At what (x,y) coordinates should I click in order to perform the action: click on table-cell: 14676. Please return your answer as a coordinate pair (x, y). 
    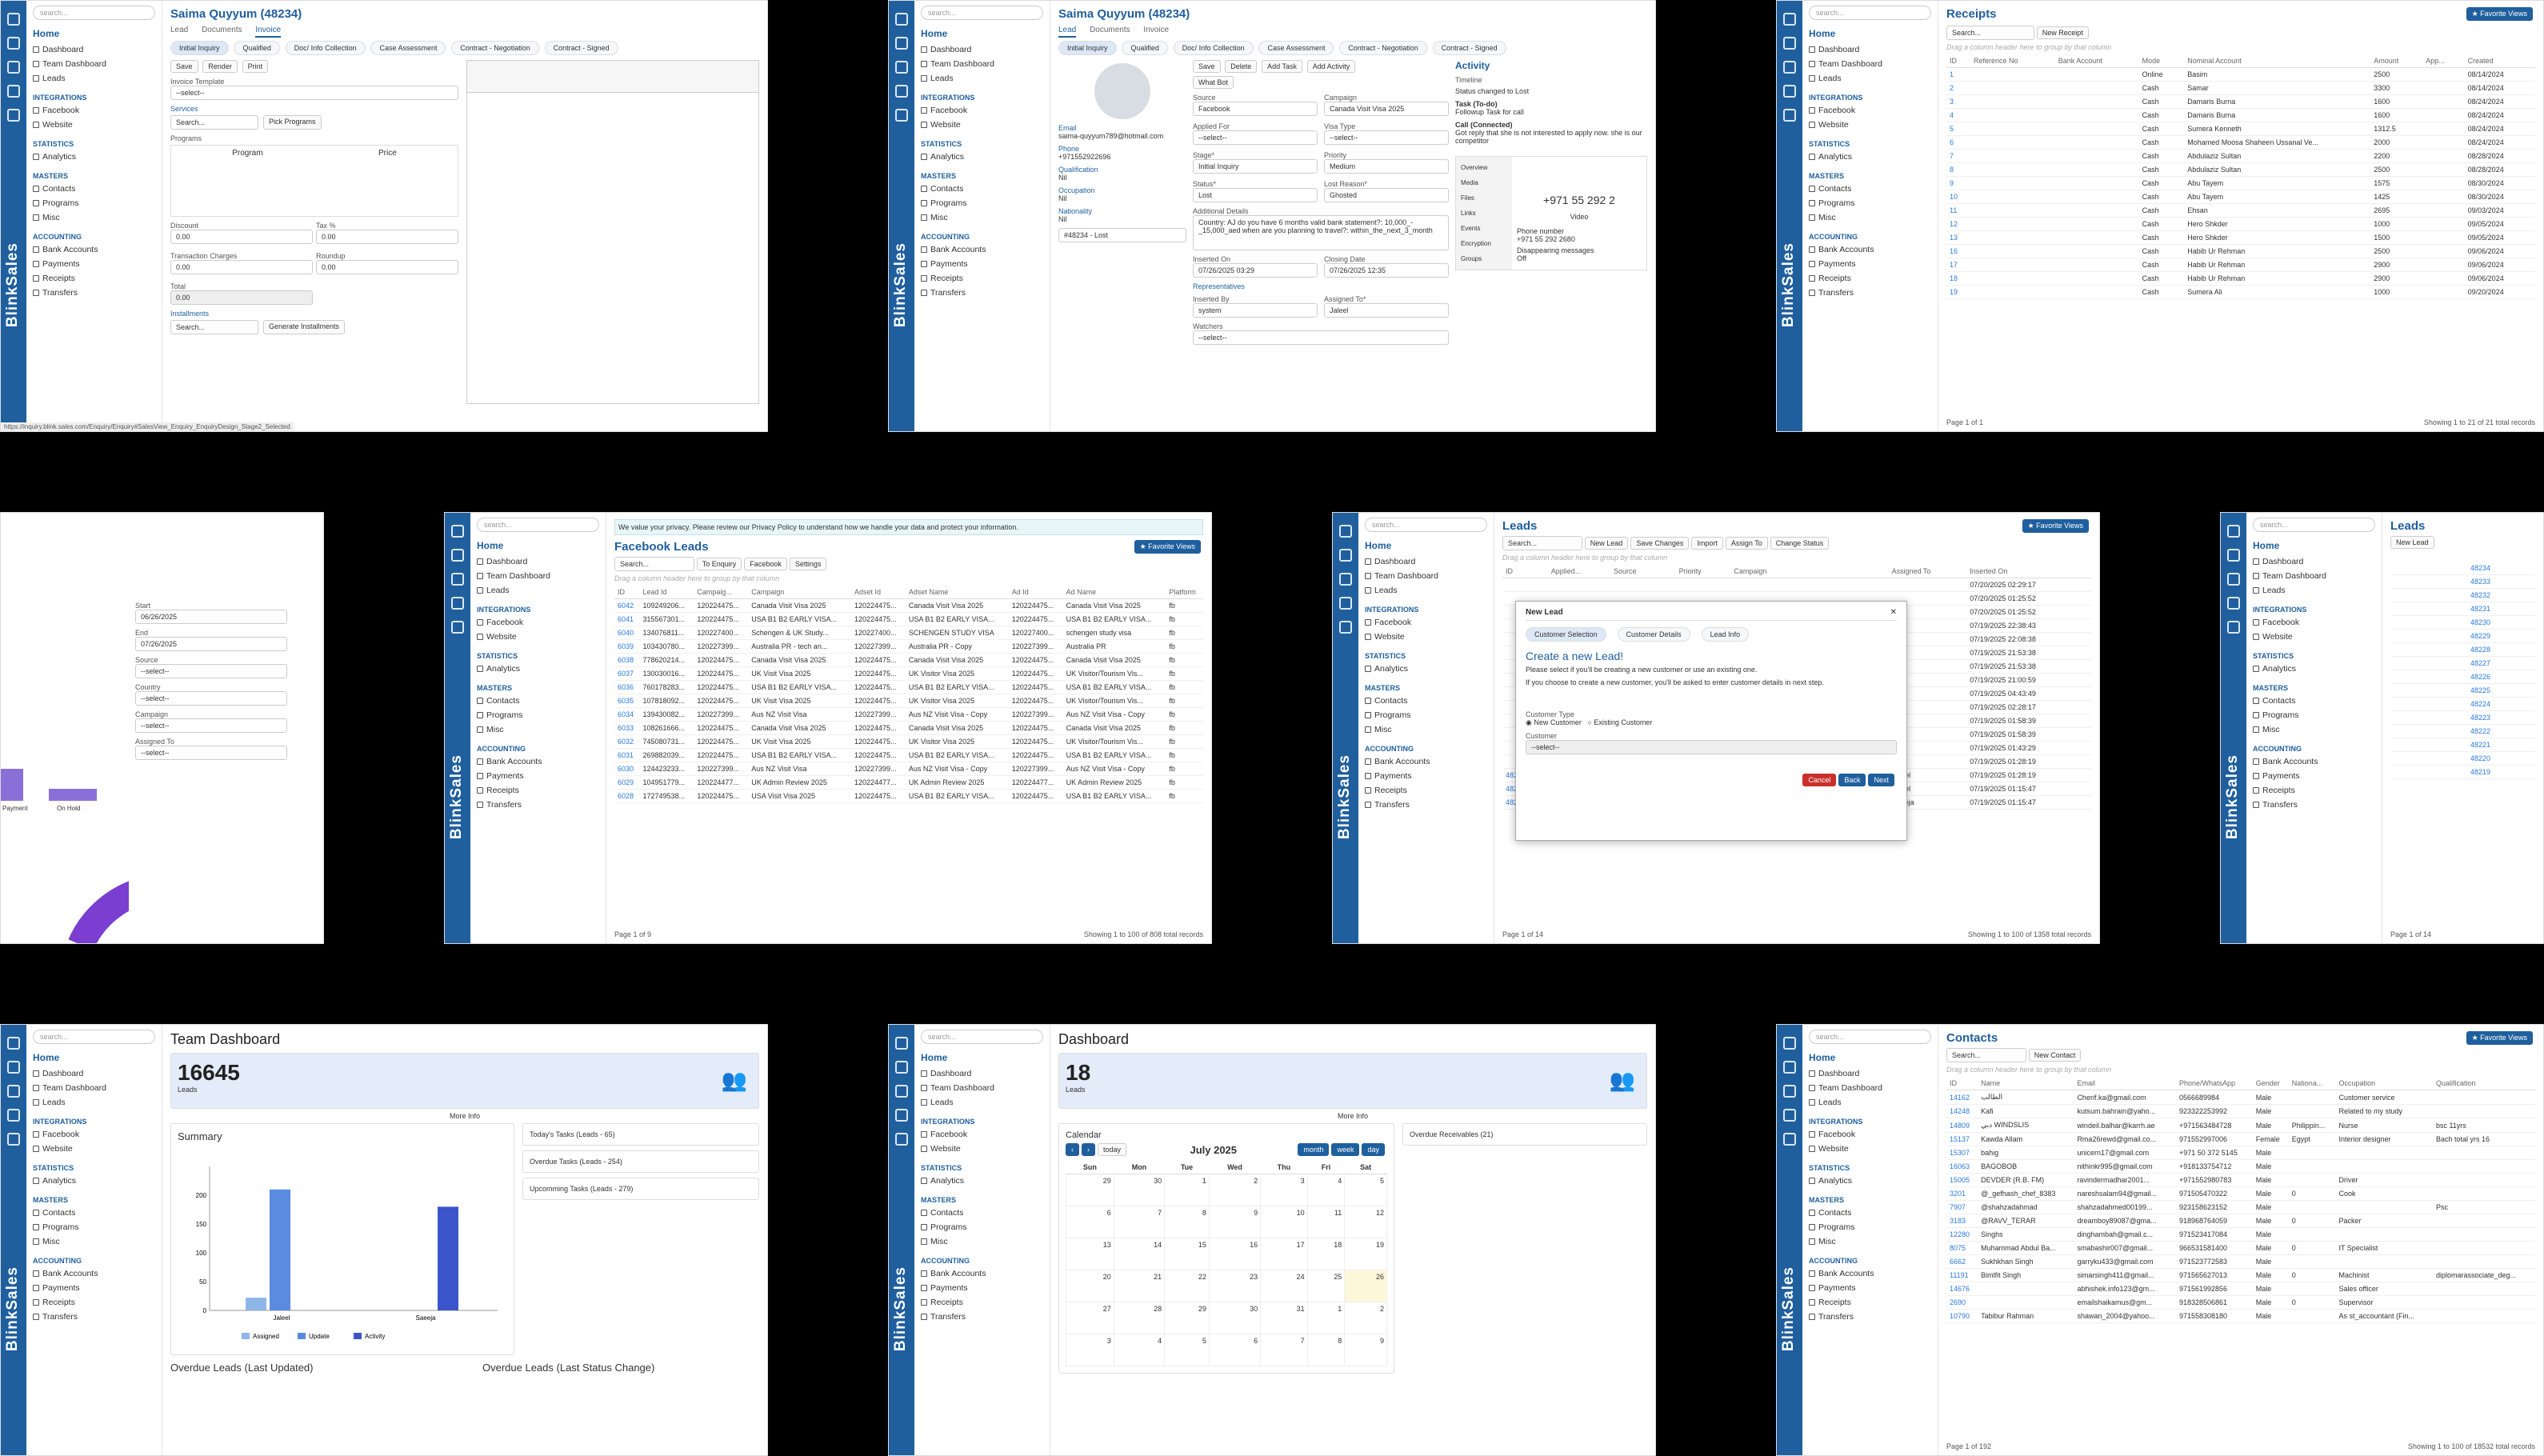
    Looking at the image, I should click on (1962, 1289).